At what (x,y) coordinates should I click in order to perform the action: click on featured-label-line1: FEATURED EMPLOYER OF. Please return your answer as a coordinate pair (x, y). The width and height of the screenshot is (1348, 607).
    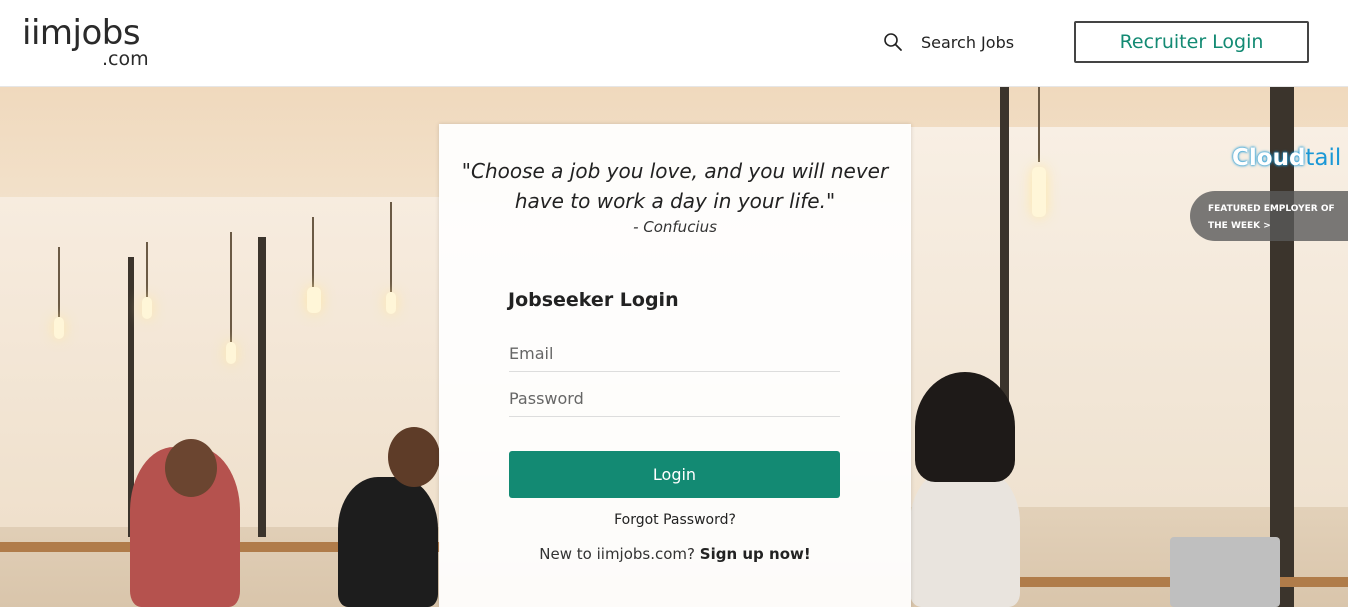
    Looking at the image, I should click on (1271, 209).